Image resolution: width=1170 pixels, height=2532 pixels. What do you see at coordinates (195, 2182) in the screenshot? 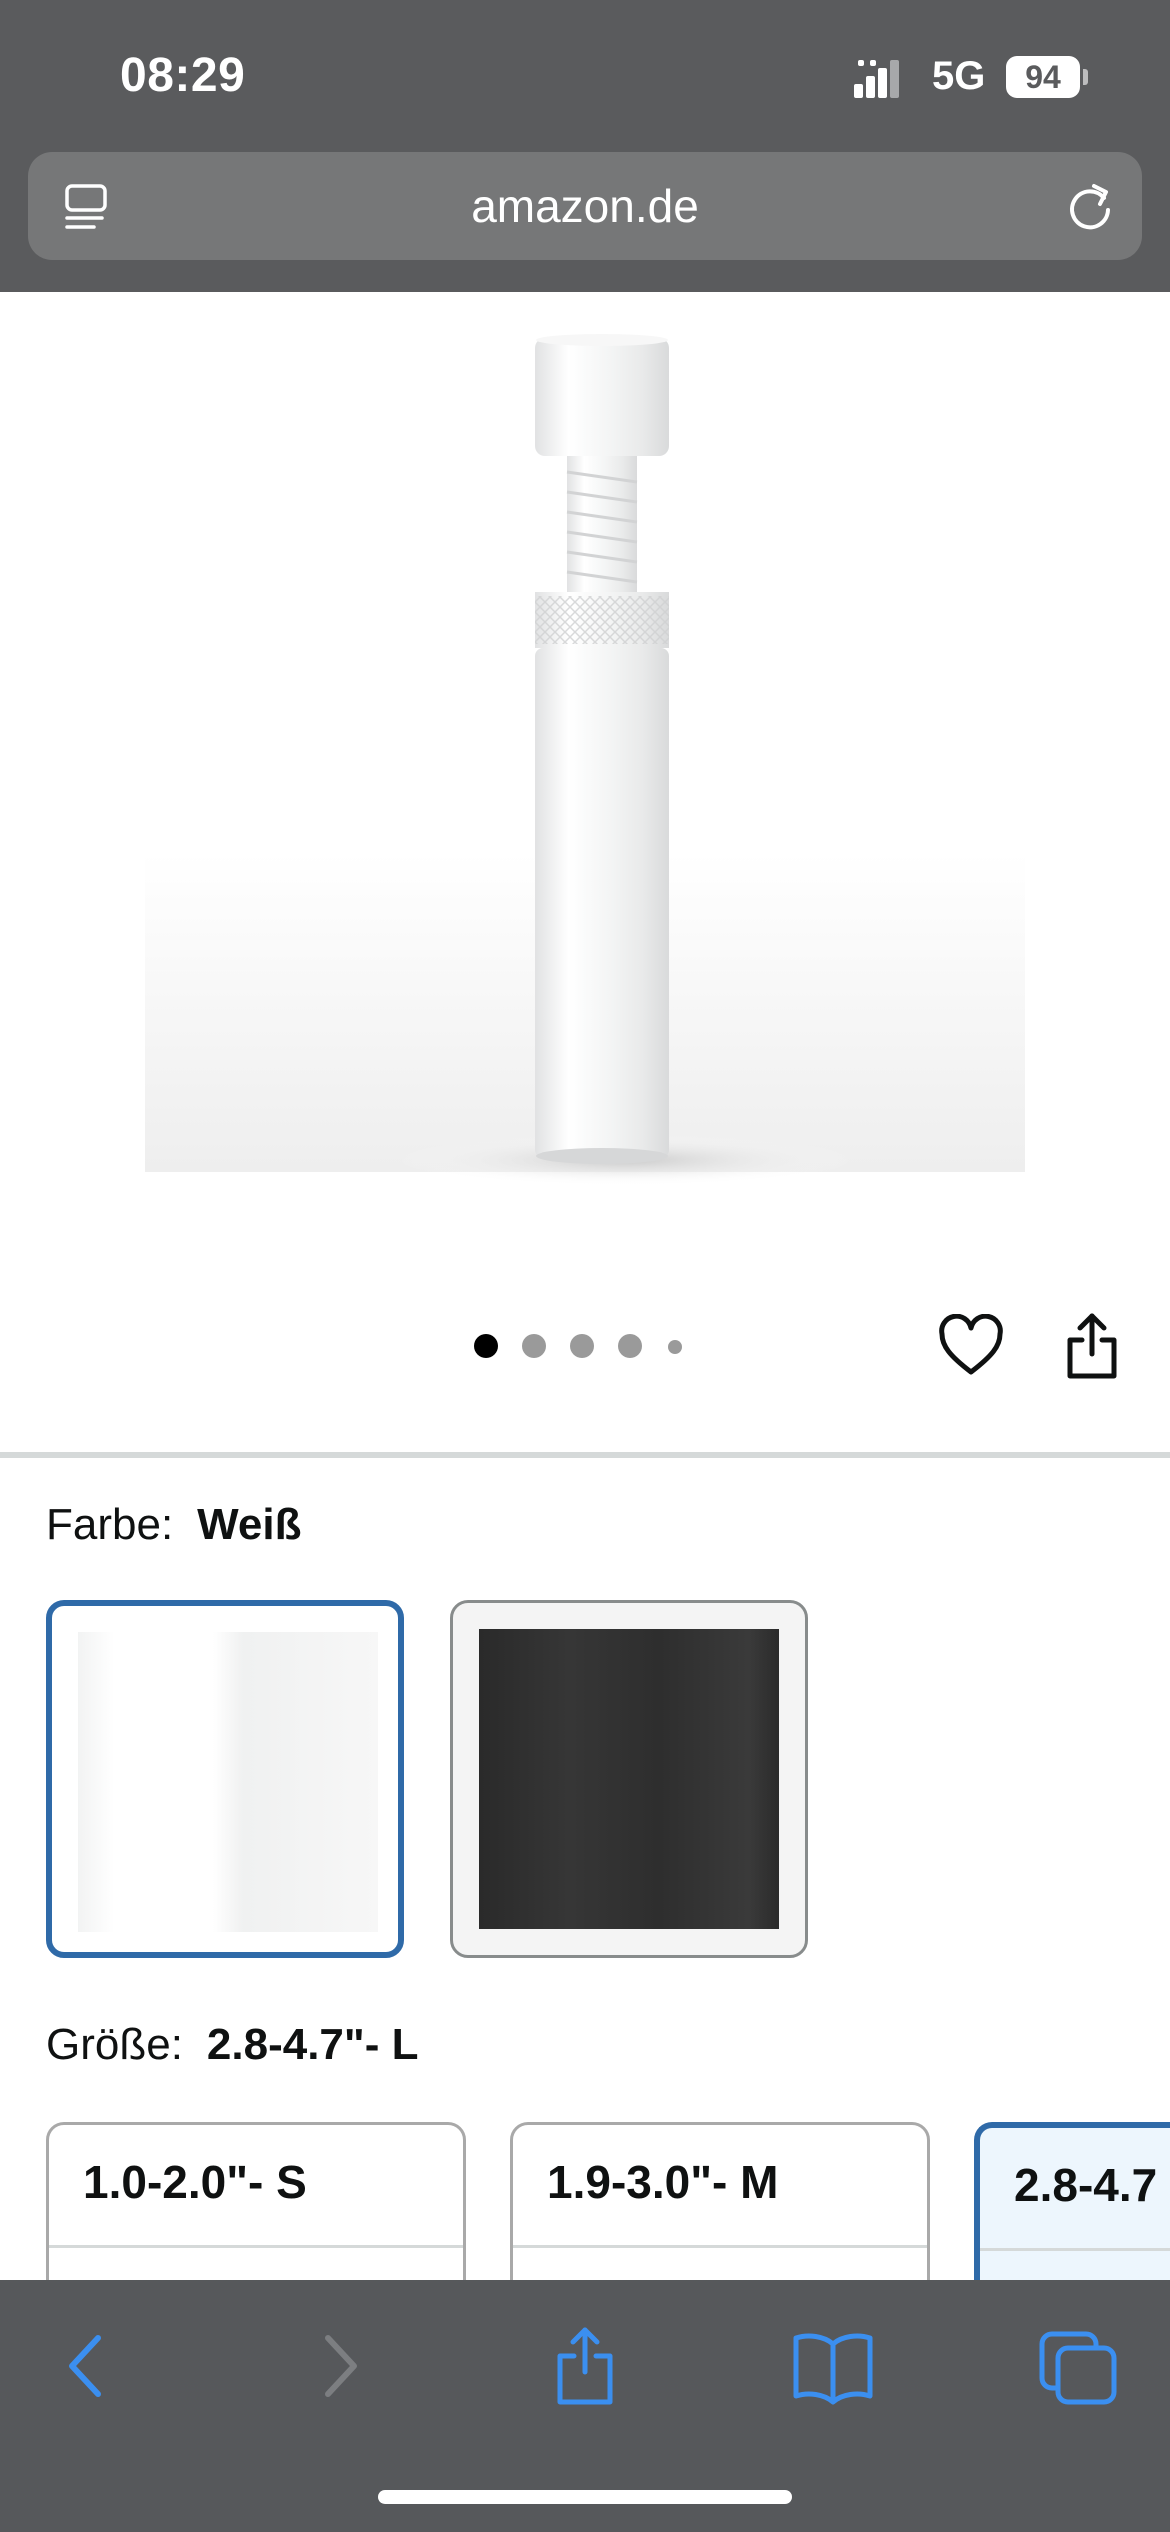
I see `size-option-label: 1.0-2.0"- S` at bounding box center [195, 2182].